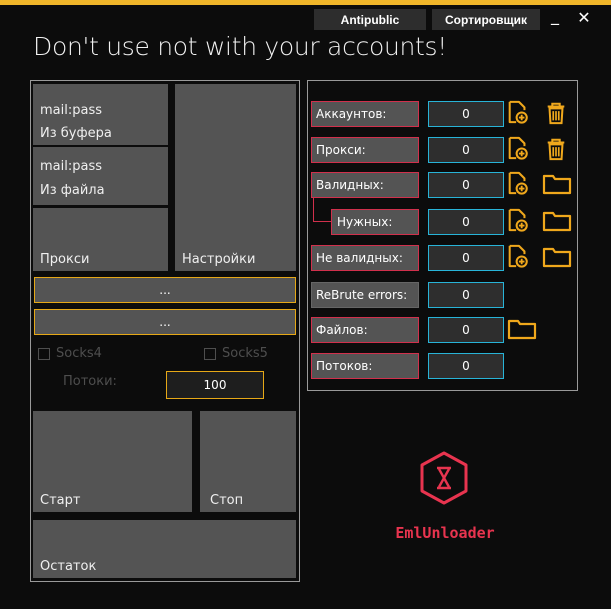 The height and width of the screenshot is (609, 611). I want to click on socks5-checkbox-box, so click(210, 353).